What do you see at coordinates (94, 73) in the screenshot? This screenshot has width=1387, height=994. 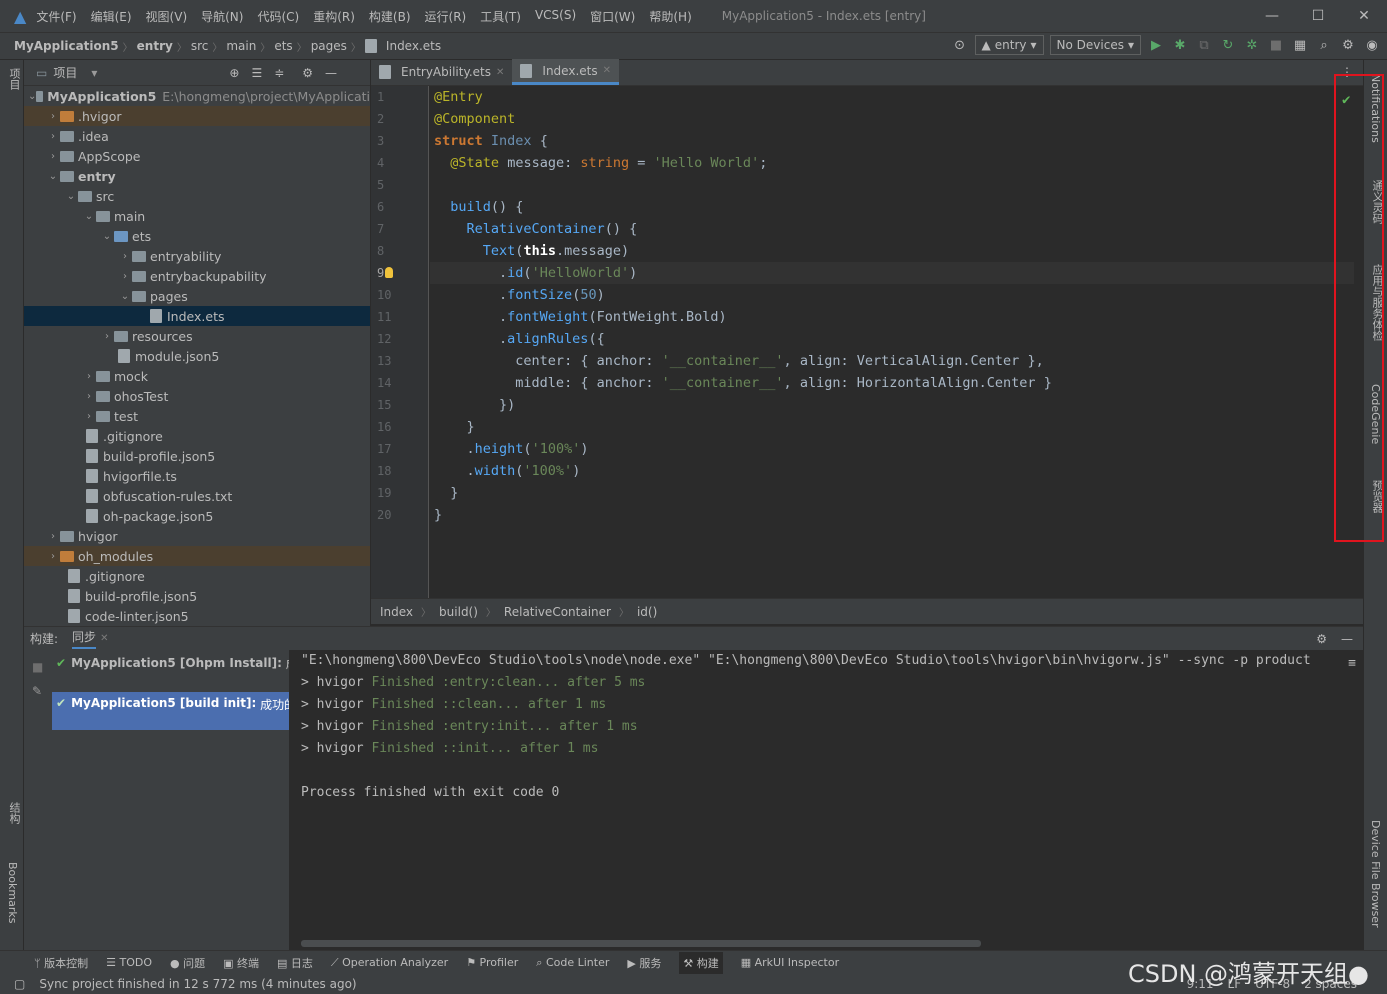 I see `chevron-down-icon: ▾` at bounding box center [94, 73].